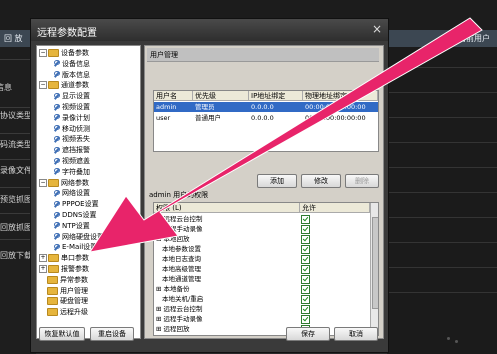 The width and height of the screenshot is (497, 354). Describe the element at coordinates (262, 299) in the screenshot. I see `permission-row: 本地关机/重启` at that location.